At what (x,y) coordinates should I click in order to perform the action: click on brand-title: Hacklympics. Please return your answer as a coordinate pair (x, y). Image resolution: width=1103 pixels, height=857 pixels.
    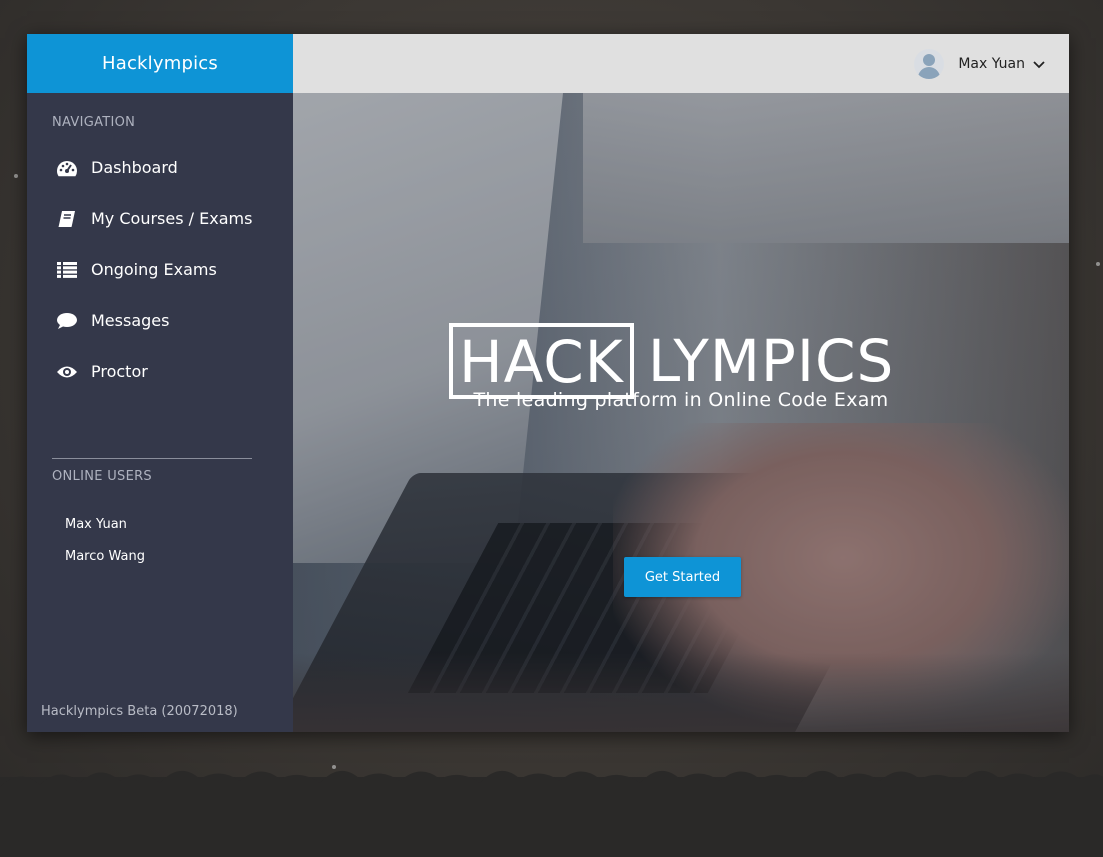
    Looking at the image, I should click on (160, 63).